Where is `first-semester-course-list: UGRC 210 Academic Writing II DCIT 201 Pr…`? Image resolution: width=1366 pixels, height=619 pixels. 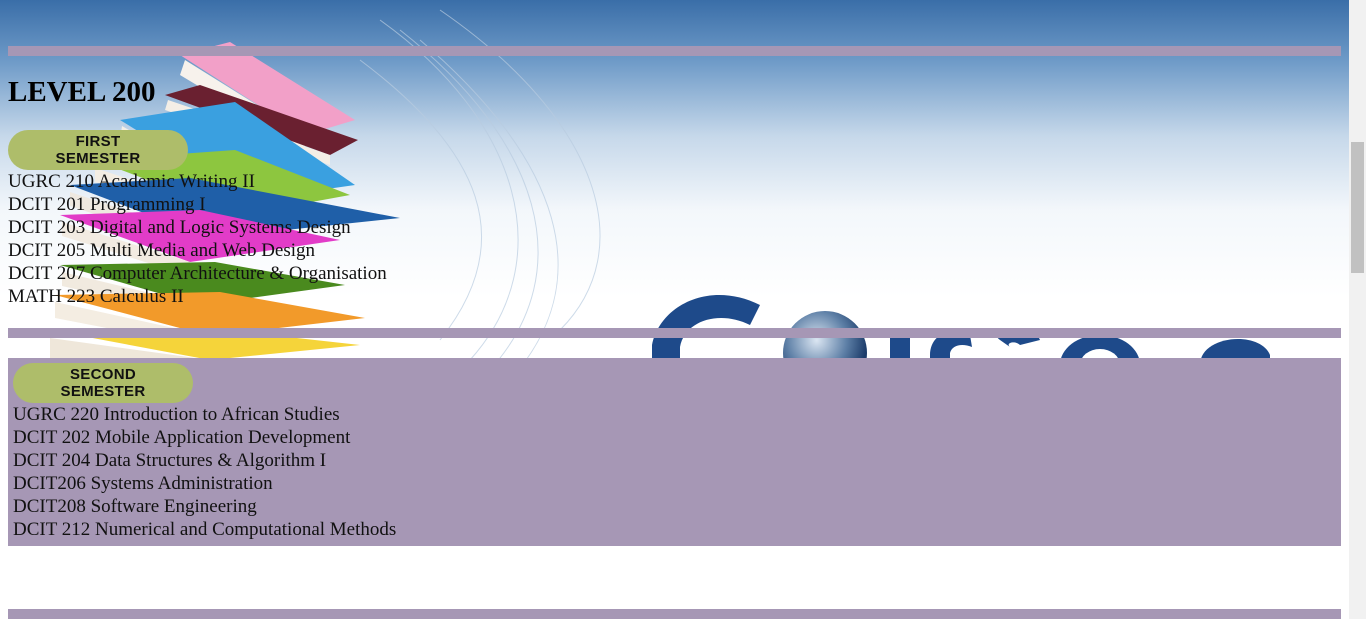 first-semester-course-list: UGRC 210 Academic Writing II DCIT 201 Pr… is located at coordinates (197, 239).